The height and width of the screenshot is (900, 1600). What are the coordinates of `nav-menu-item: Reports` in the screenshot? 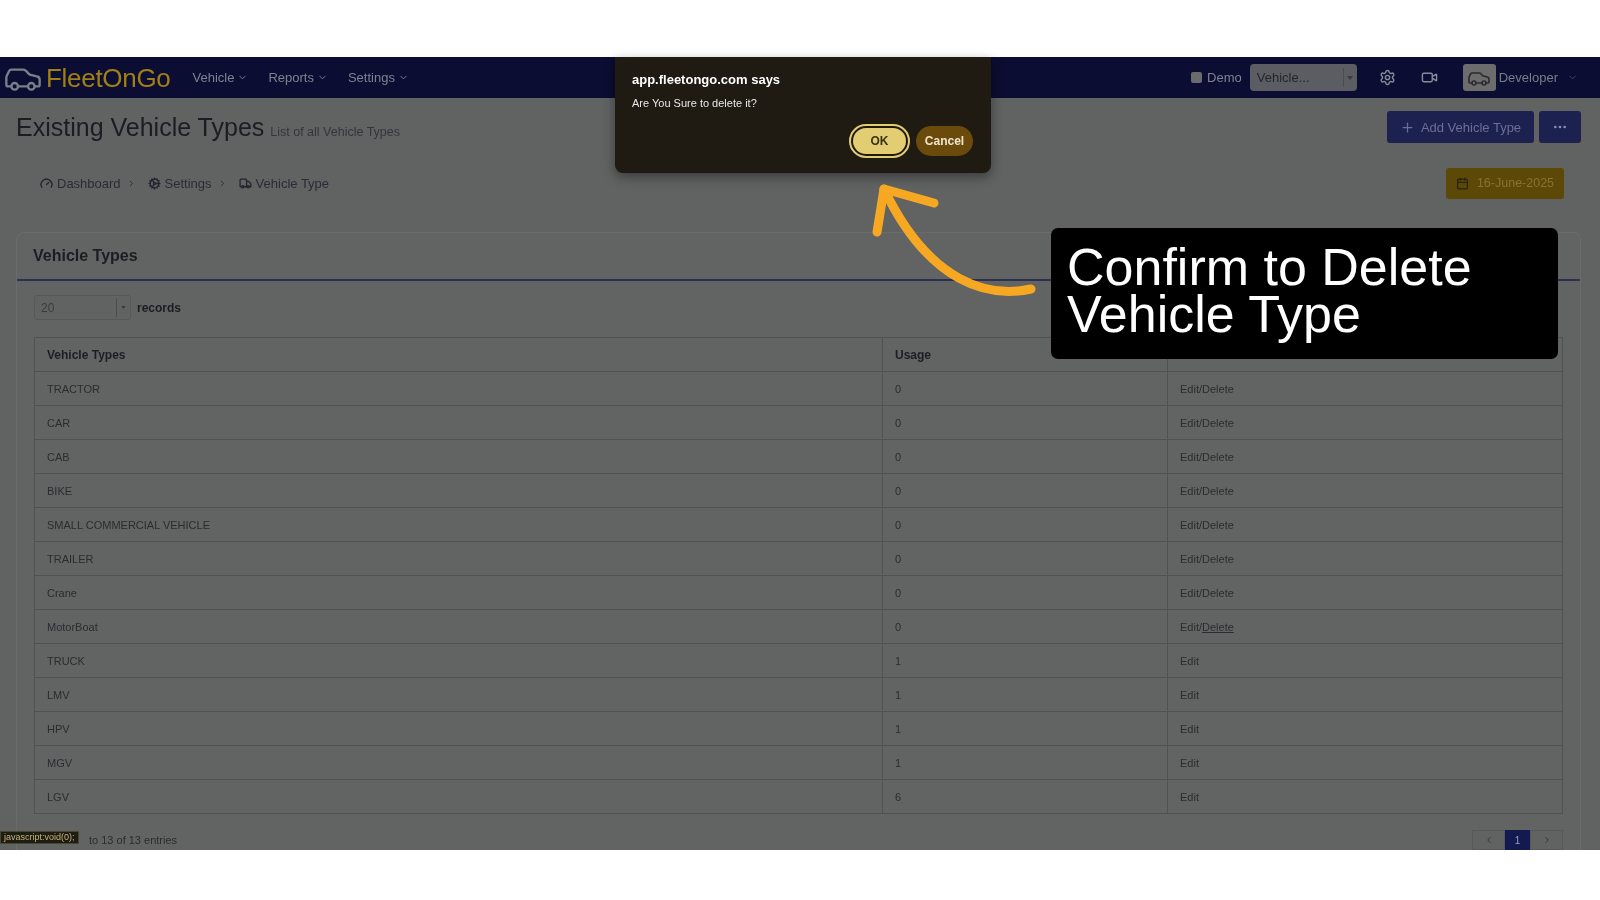 It's located at (298, 77).